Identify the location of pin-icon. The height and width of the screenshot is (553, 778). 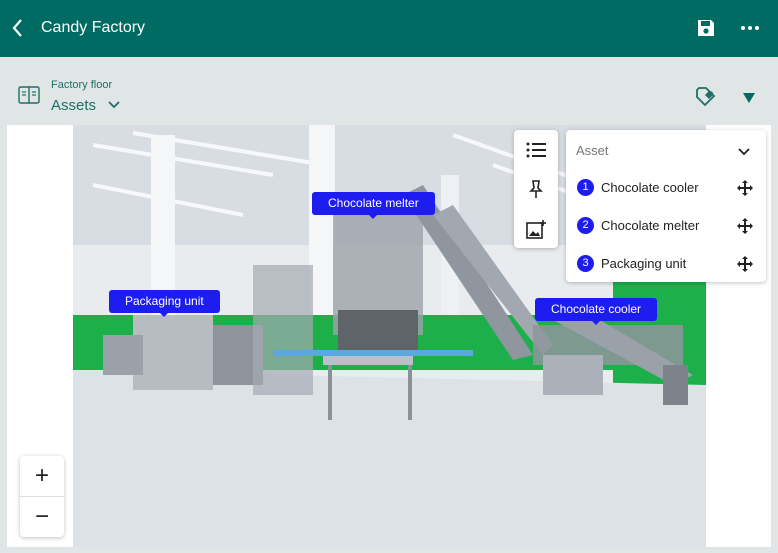
(536, 189).